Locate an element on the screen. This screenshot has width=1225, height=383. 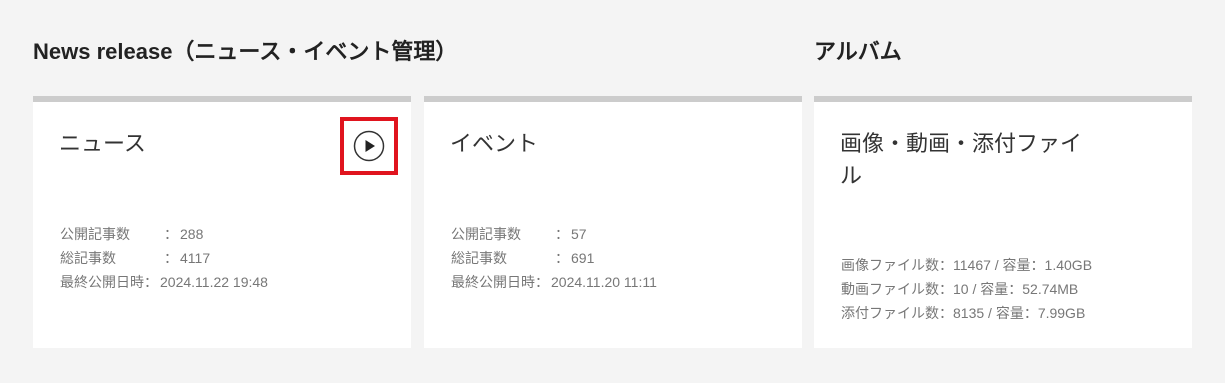
news-total-row: 総記事数 ： 4117 is located at coordinates (164, 258).